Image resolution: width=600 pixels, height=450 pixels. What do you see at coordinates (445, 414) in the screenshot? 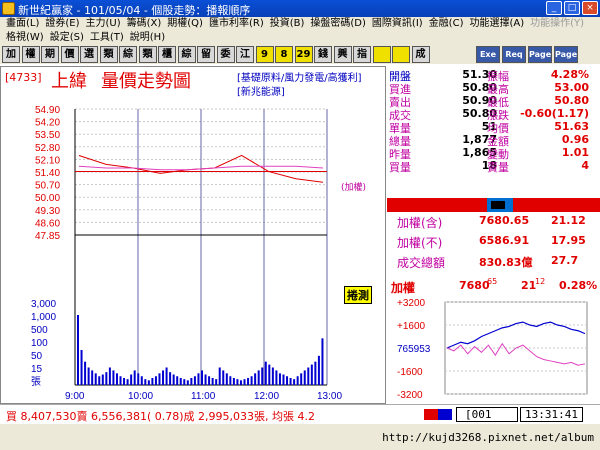
I see `status-blue-indicator` at bounding box center [445, 414].